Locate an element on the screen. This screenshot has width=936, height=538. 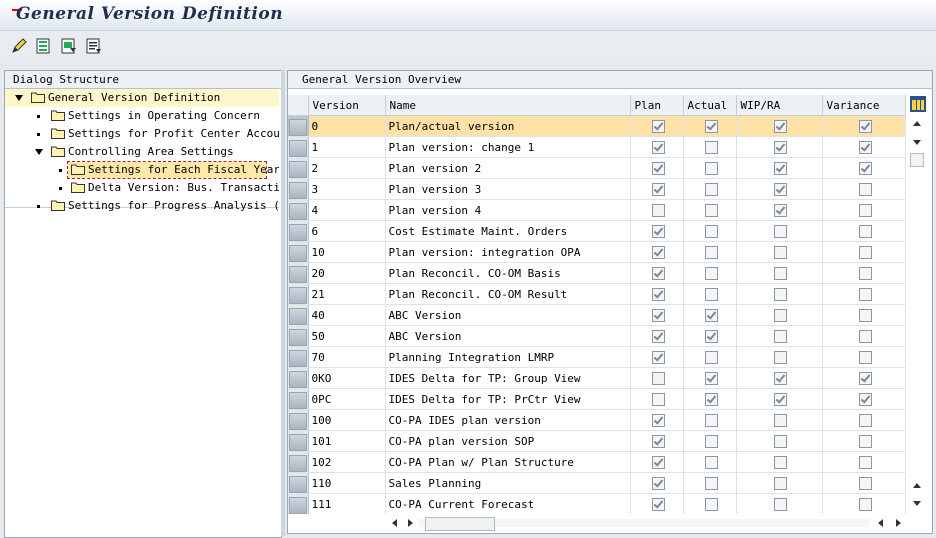
column-header-wip-ra: WIP/RA is located at coordinates (779, 105).